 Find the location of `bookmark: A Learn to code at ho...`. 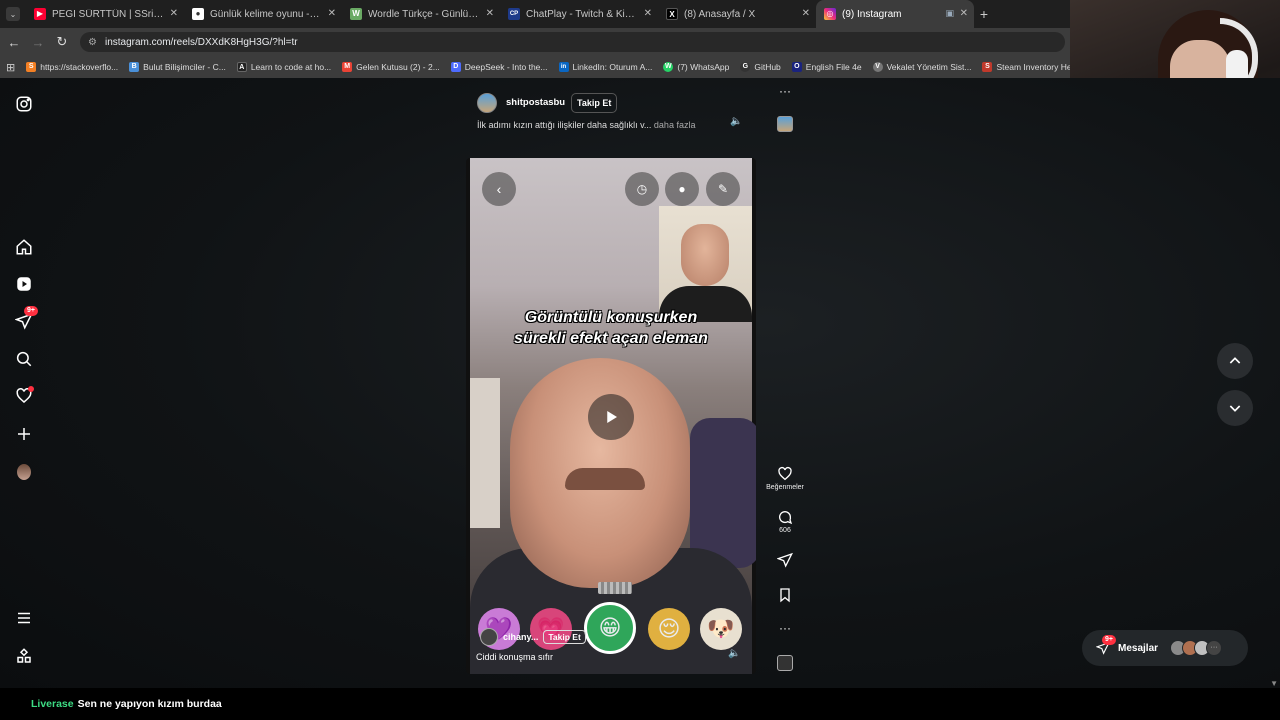

bookmark: A Learn to code at ho... is located at coordinates (283, 67).